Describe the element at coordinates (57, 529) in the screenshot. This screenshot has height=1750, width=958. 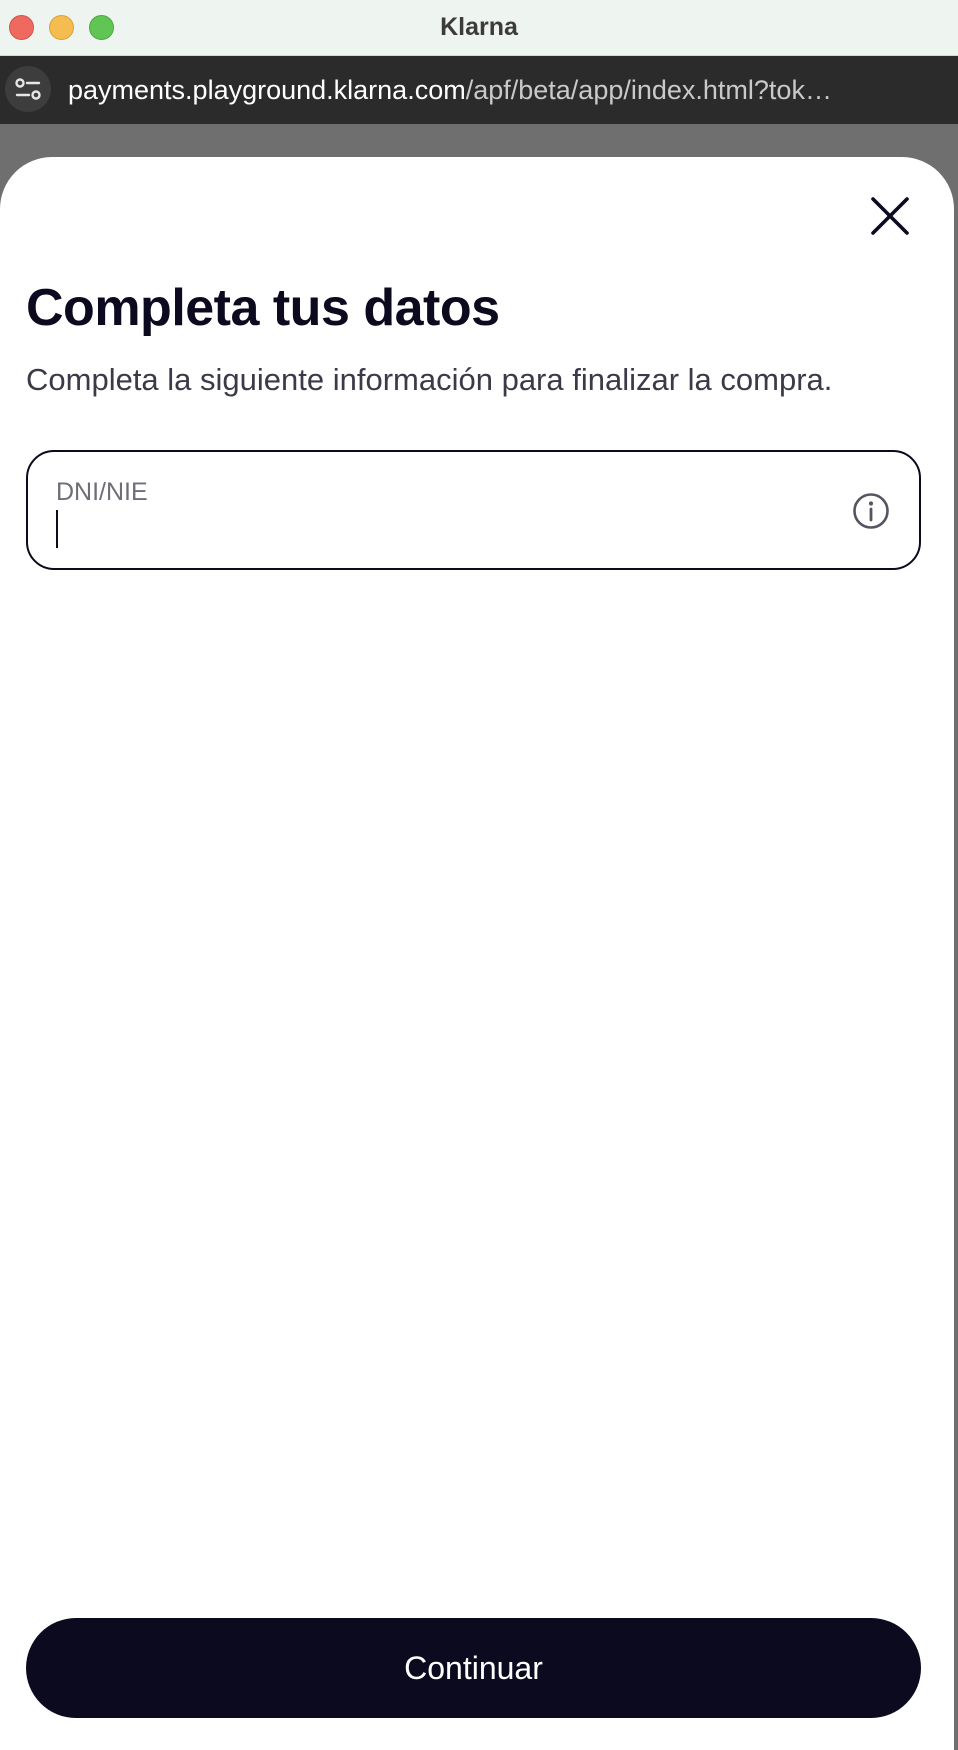
I see `text-caret` at that location.